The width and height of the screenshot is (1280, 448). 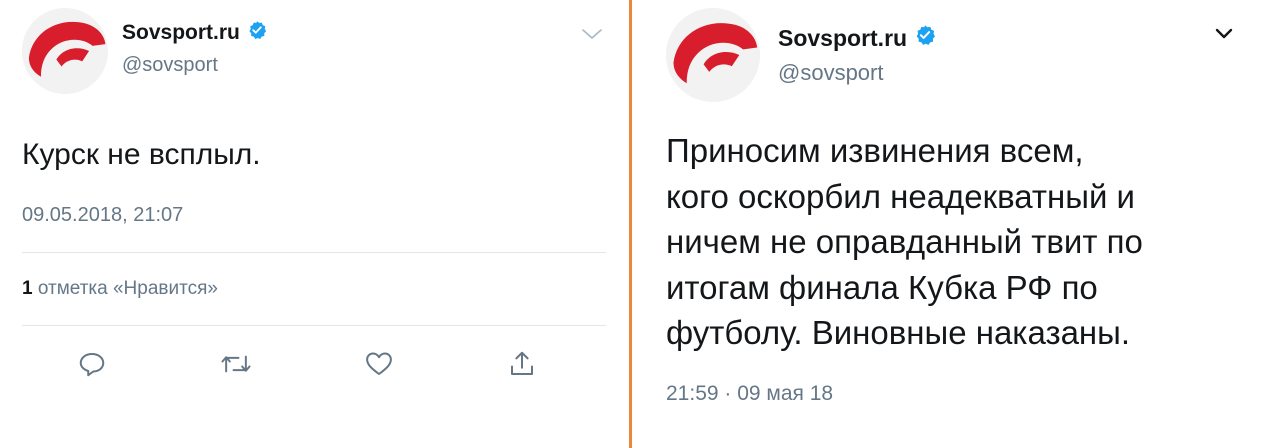 What do you see at coordinates (898, 332) in the screenshot?
I see `tweet-text-line: футболу. Виновные наказаны.` at bounding box center [898, 332].